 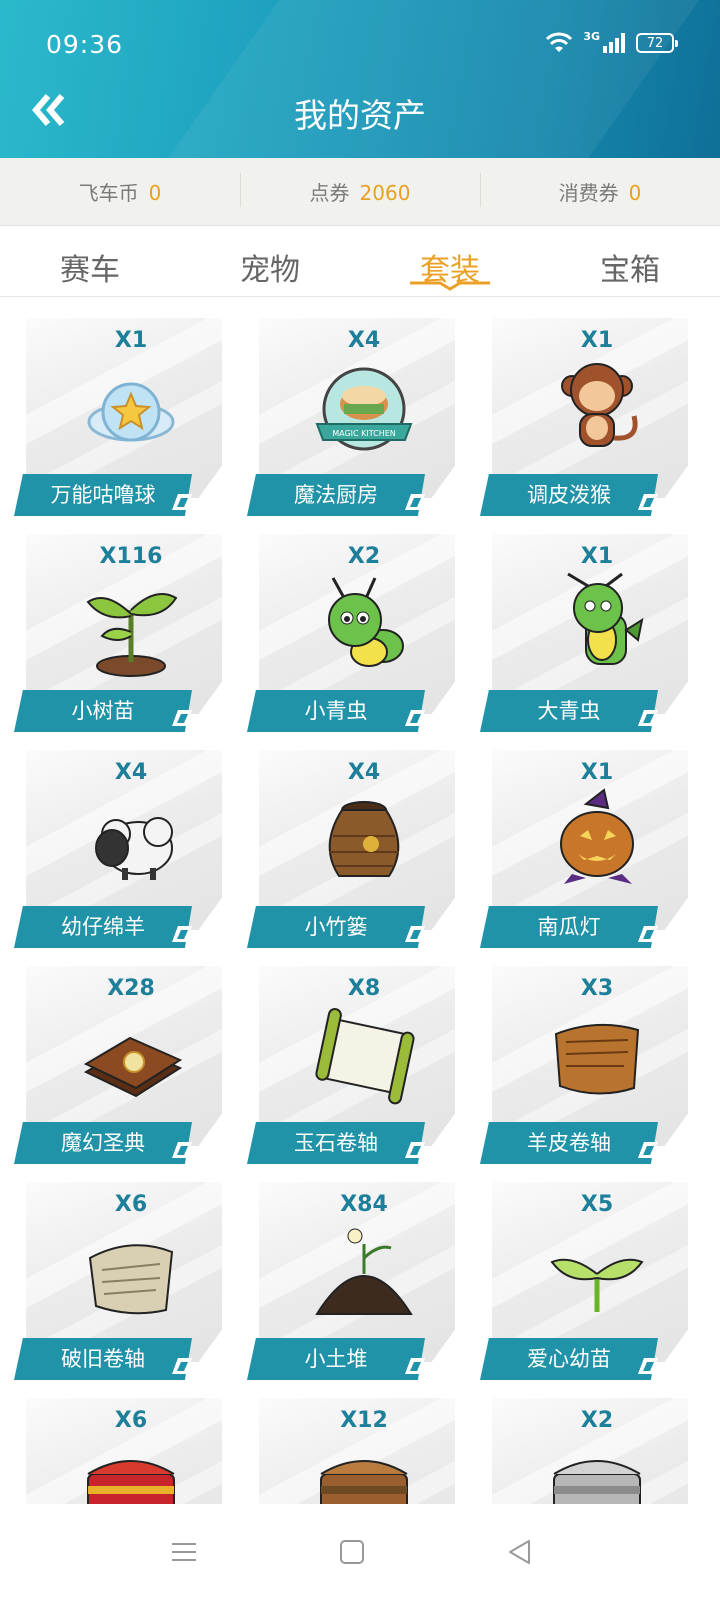 What do you see at coordinates (108, 193) in the screenshot?
I see `currency-label: 飞车币` at bounding box center [108, 193].